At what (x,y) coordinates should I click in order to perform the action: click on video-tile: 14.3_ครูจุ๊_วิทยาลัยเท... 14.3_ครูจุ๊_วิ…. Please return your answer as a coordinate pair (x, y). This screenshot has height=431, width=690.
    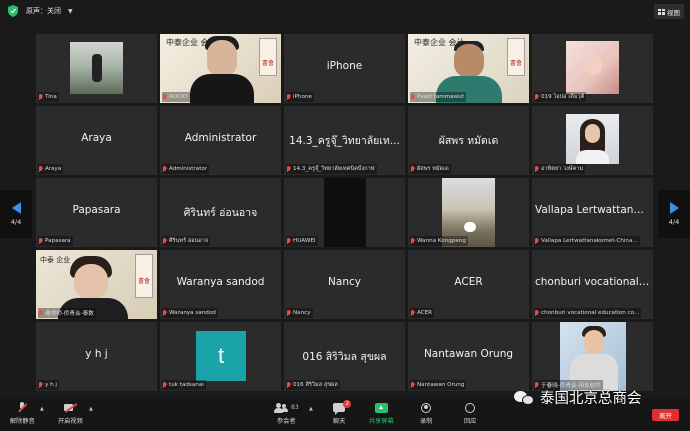
    Looking at the image, I should click on (344, 140).